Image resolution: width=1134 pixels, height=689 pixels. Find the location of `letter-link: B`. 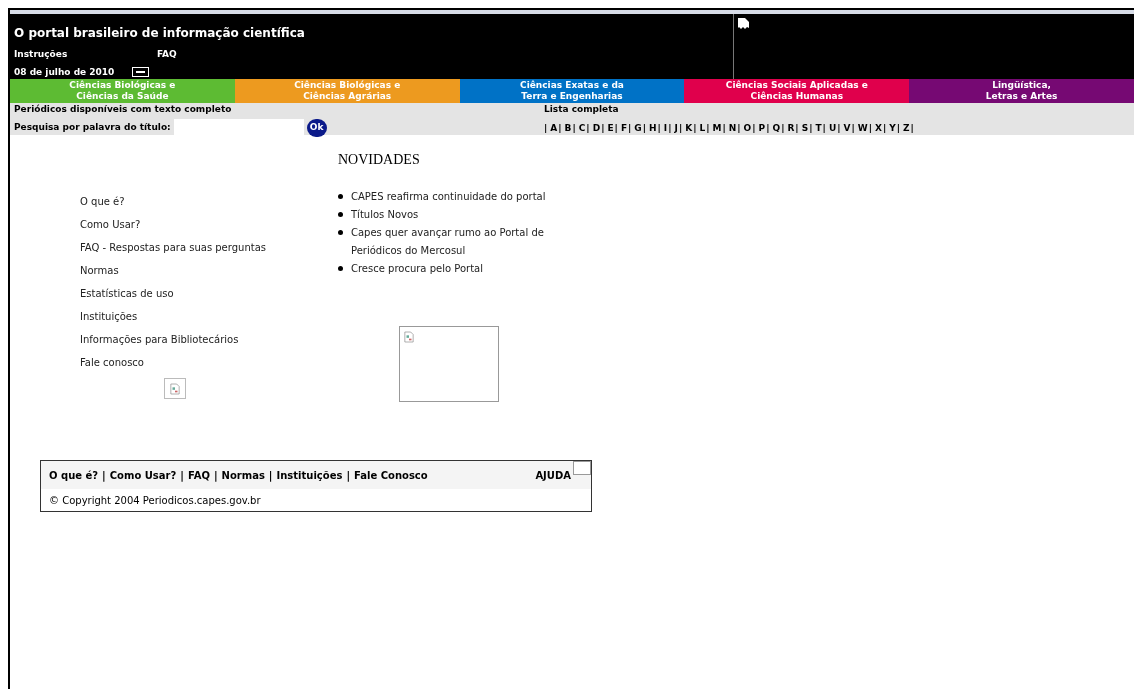

letter-link: B is located at coordinates (568, 128).